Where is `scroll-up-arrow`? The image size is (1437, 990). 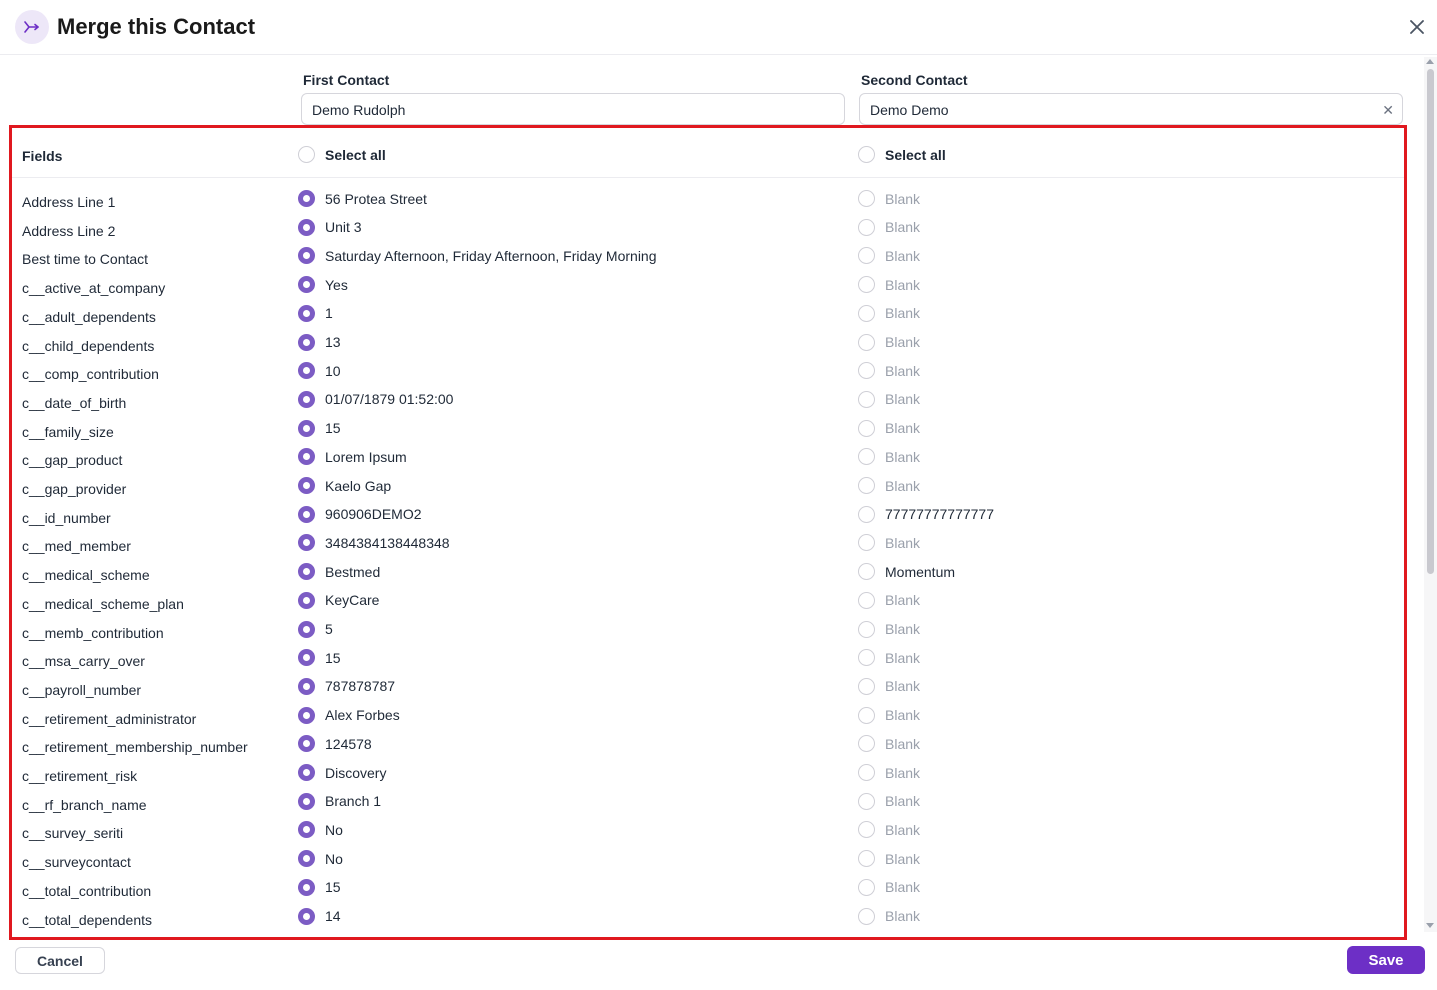 scroll-up-arrow is located at coordinates (1430, 61).